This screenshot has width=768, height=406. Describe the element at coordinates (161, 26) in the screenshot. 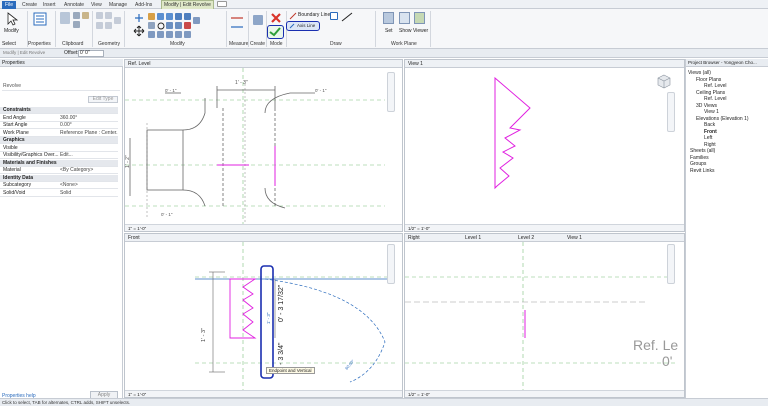

I see `rotate-icon` at that location.